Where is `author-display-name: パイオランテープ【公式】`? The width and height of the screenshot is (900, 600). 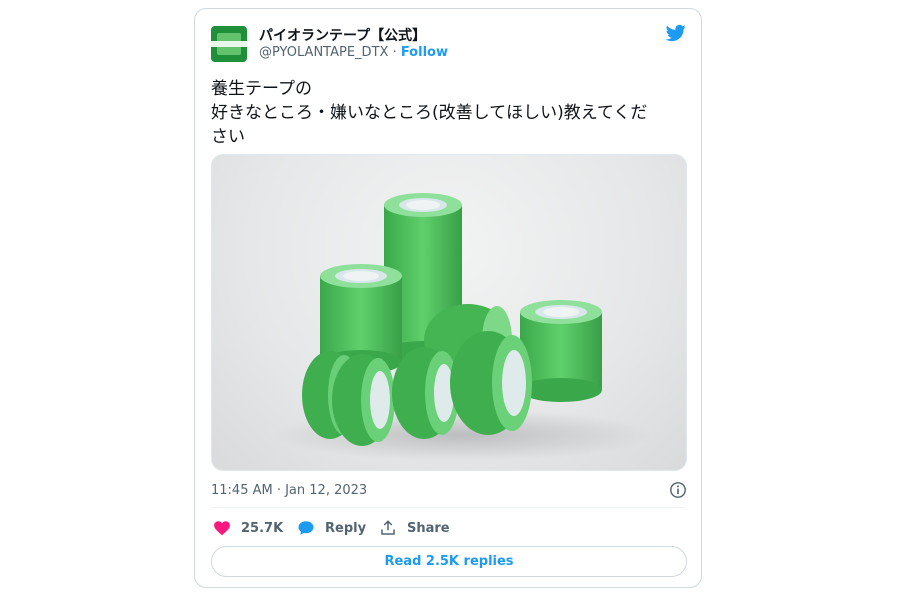 author-display-name: パイオランテープ【公式】 is located at coordinates (342, 35).